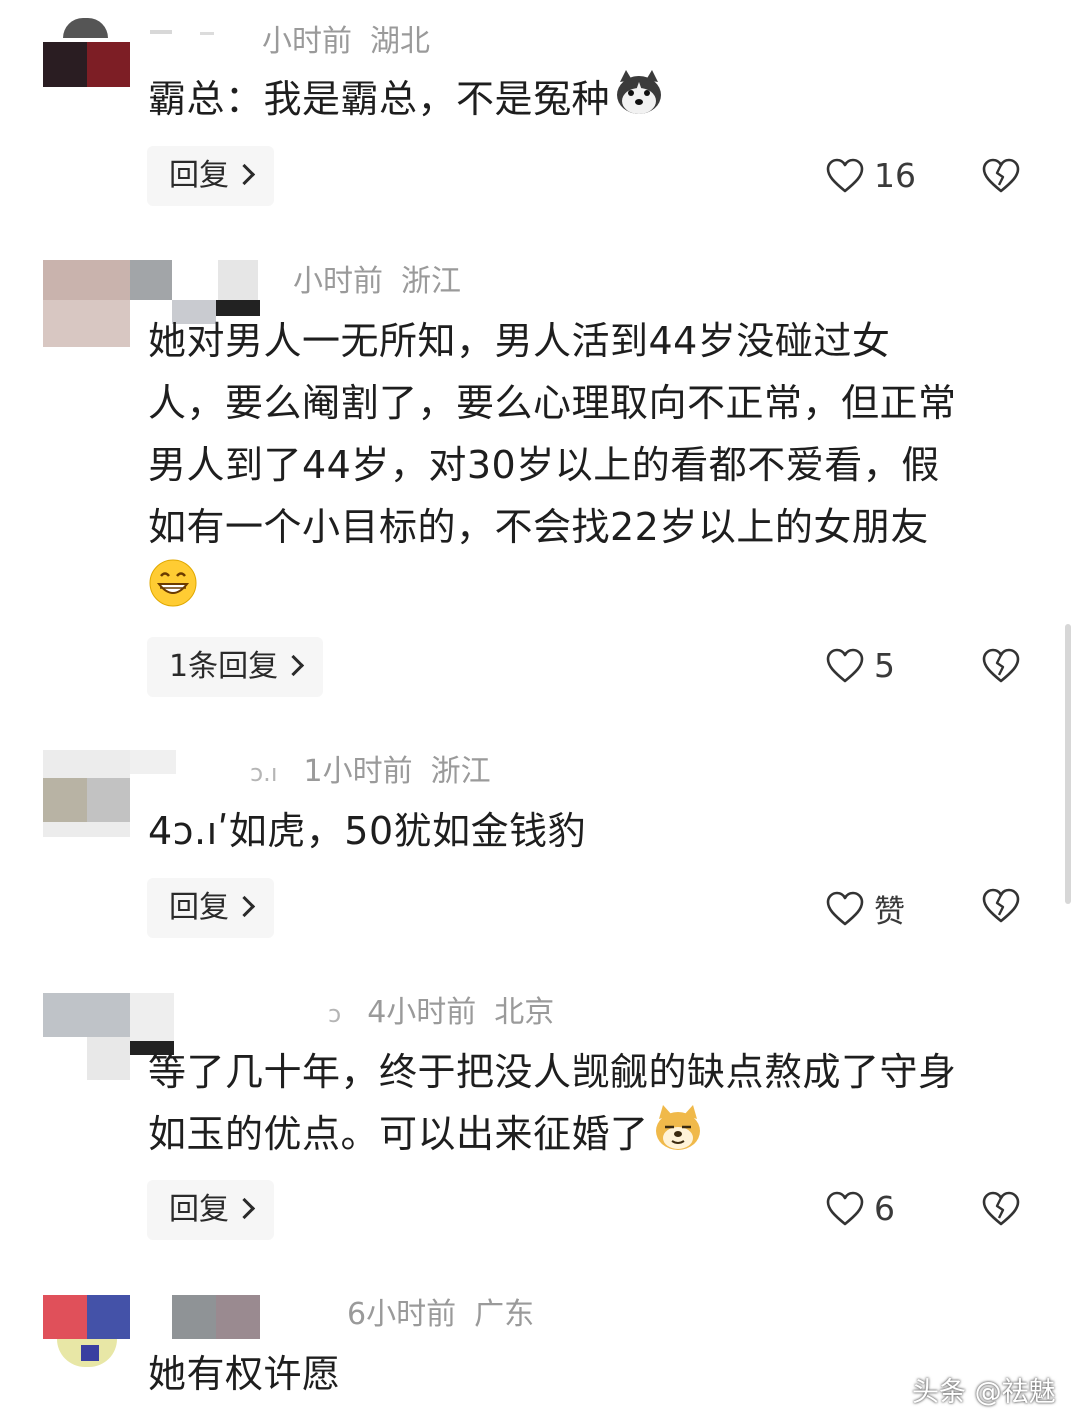 The width and height of the screenshot is (1080, 1426). Describe the element at coordinates (358, 771) in the screenshot. I see `comment-time: 1小时前` at that location.